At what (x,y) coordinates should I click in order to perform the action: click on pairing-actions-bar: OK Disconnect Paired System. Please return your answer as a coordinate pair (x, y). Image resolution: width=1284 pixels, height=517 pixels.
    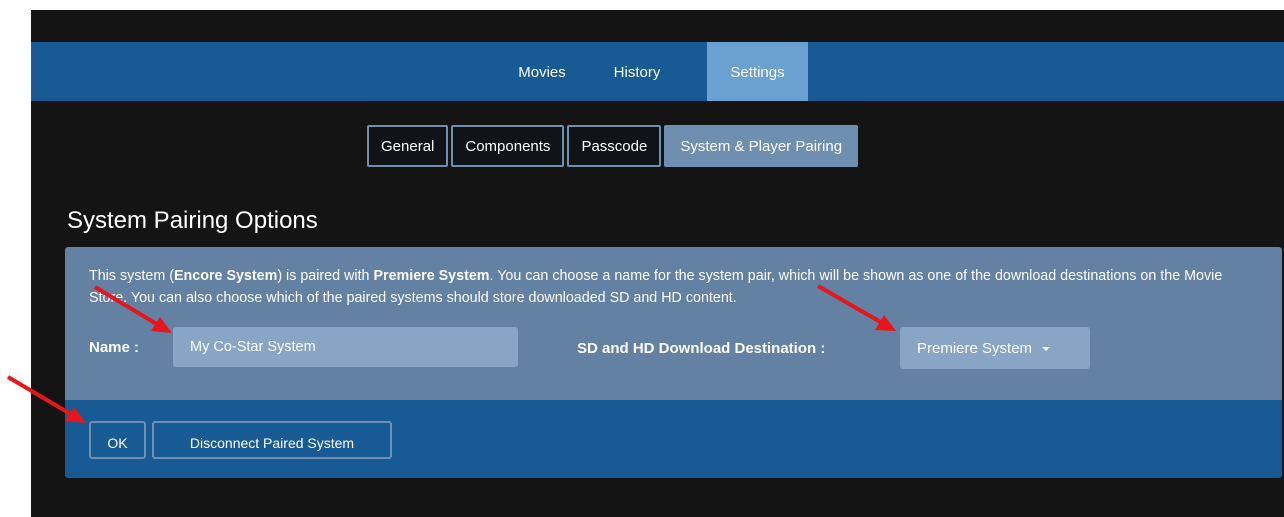
    Looking at the image, I should click on (673, 439).